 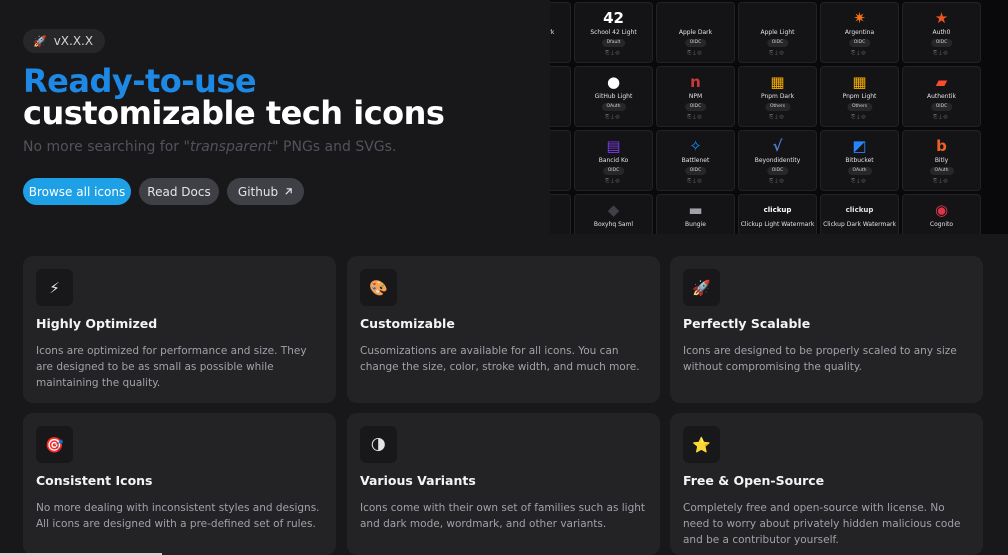 I want to click on tile-icon: ◩, so click(x=859, y=146).